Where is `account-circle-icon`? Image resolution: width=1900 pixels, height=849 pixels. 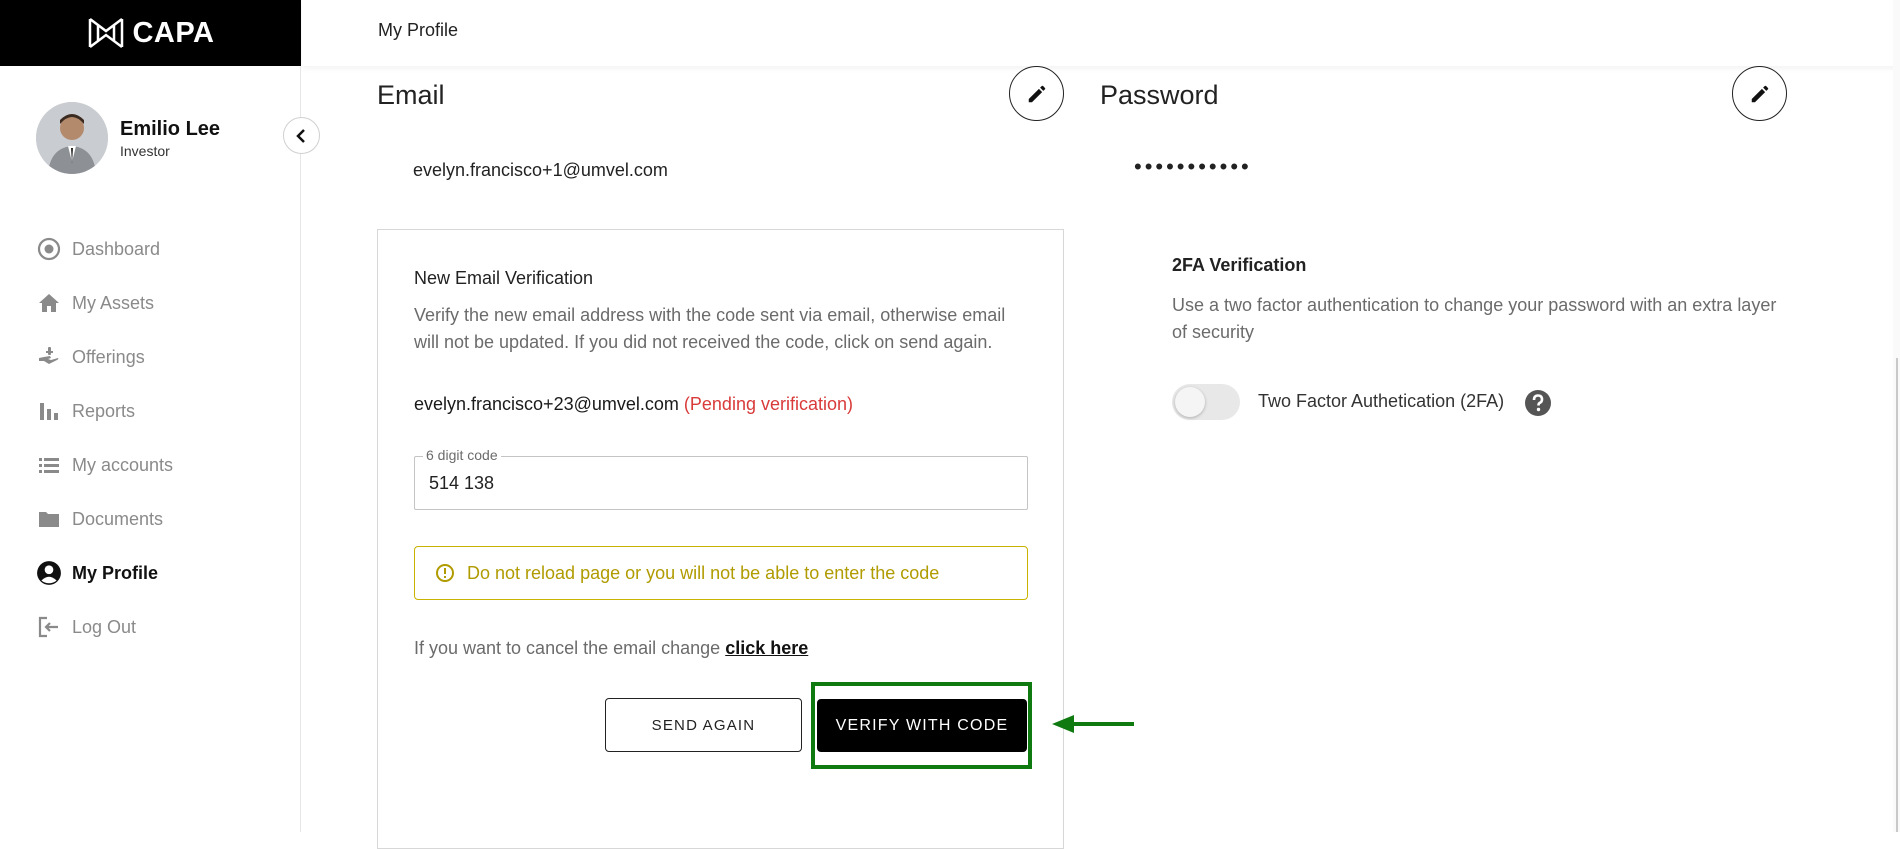
account-circle-icon is located at coordinates (49, 573).